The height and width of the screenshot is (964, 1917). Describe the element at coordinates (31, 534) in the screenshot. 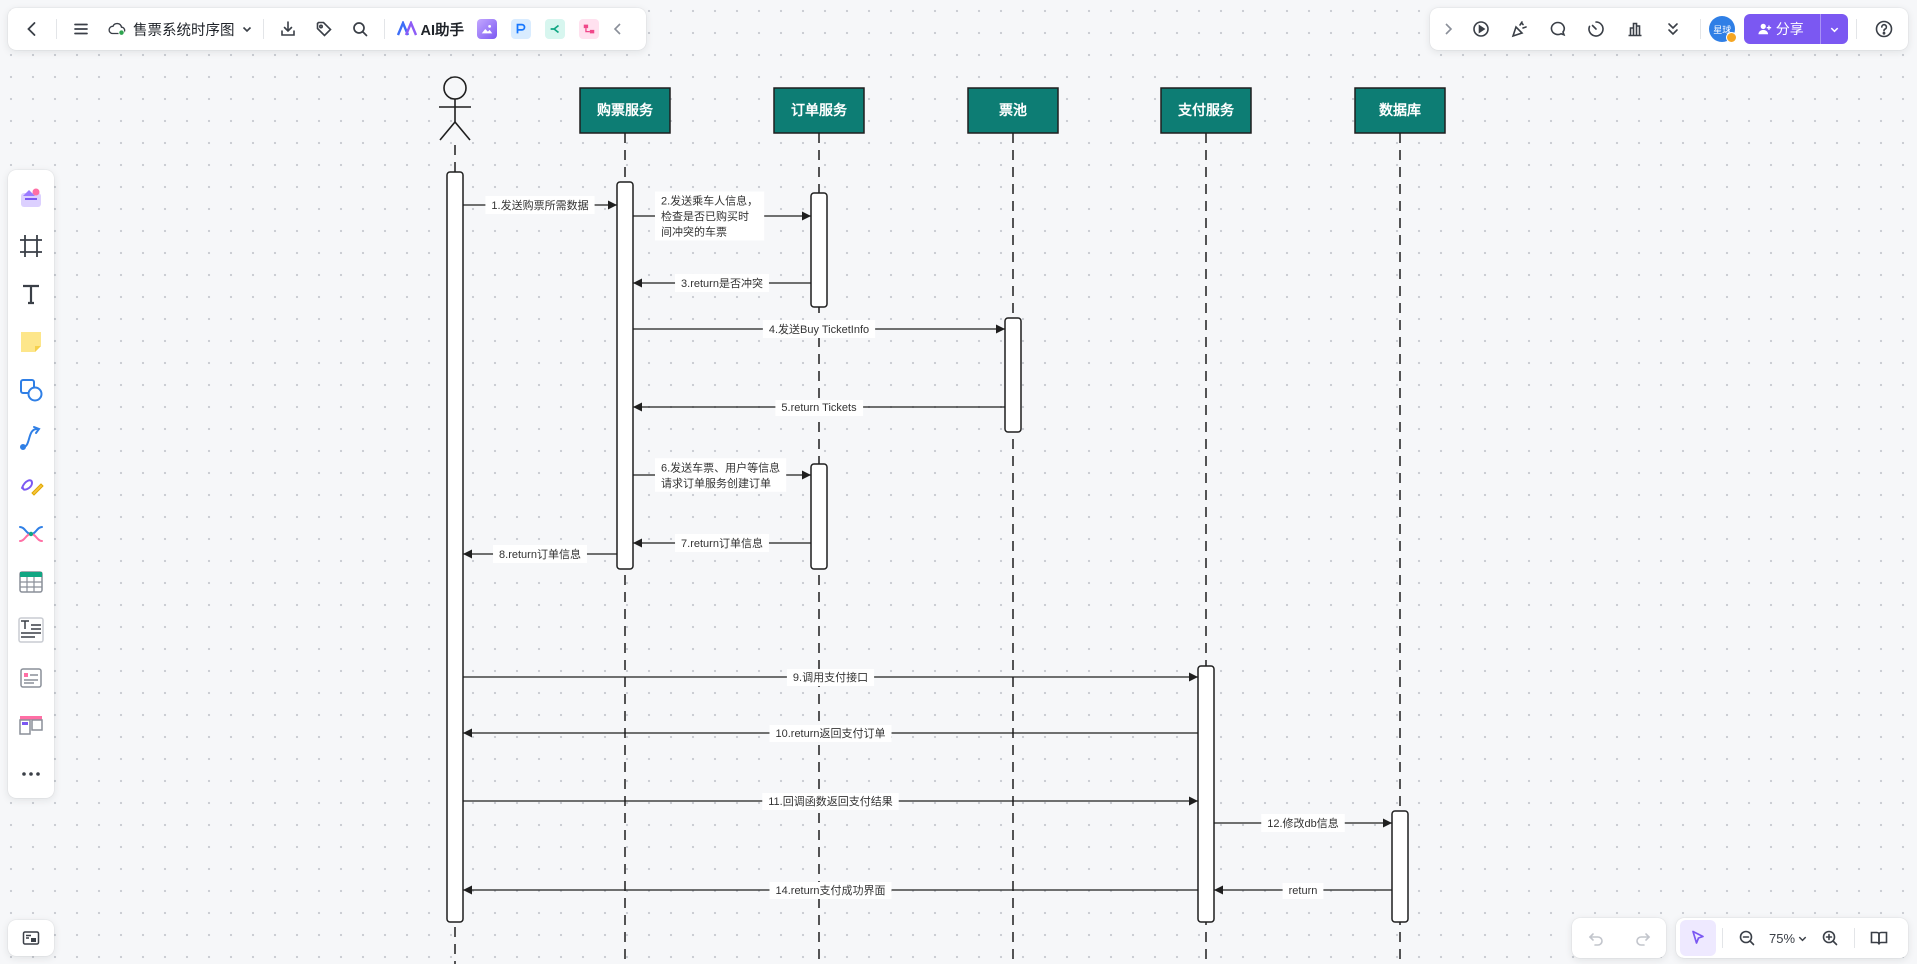

I see `mindmap-icon` at that location.